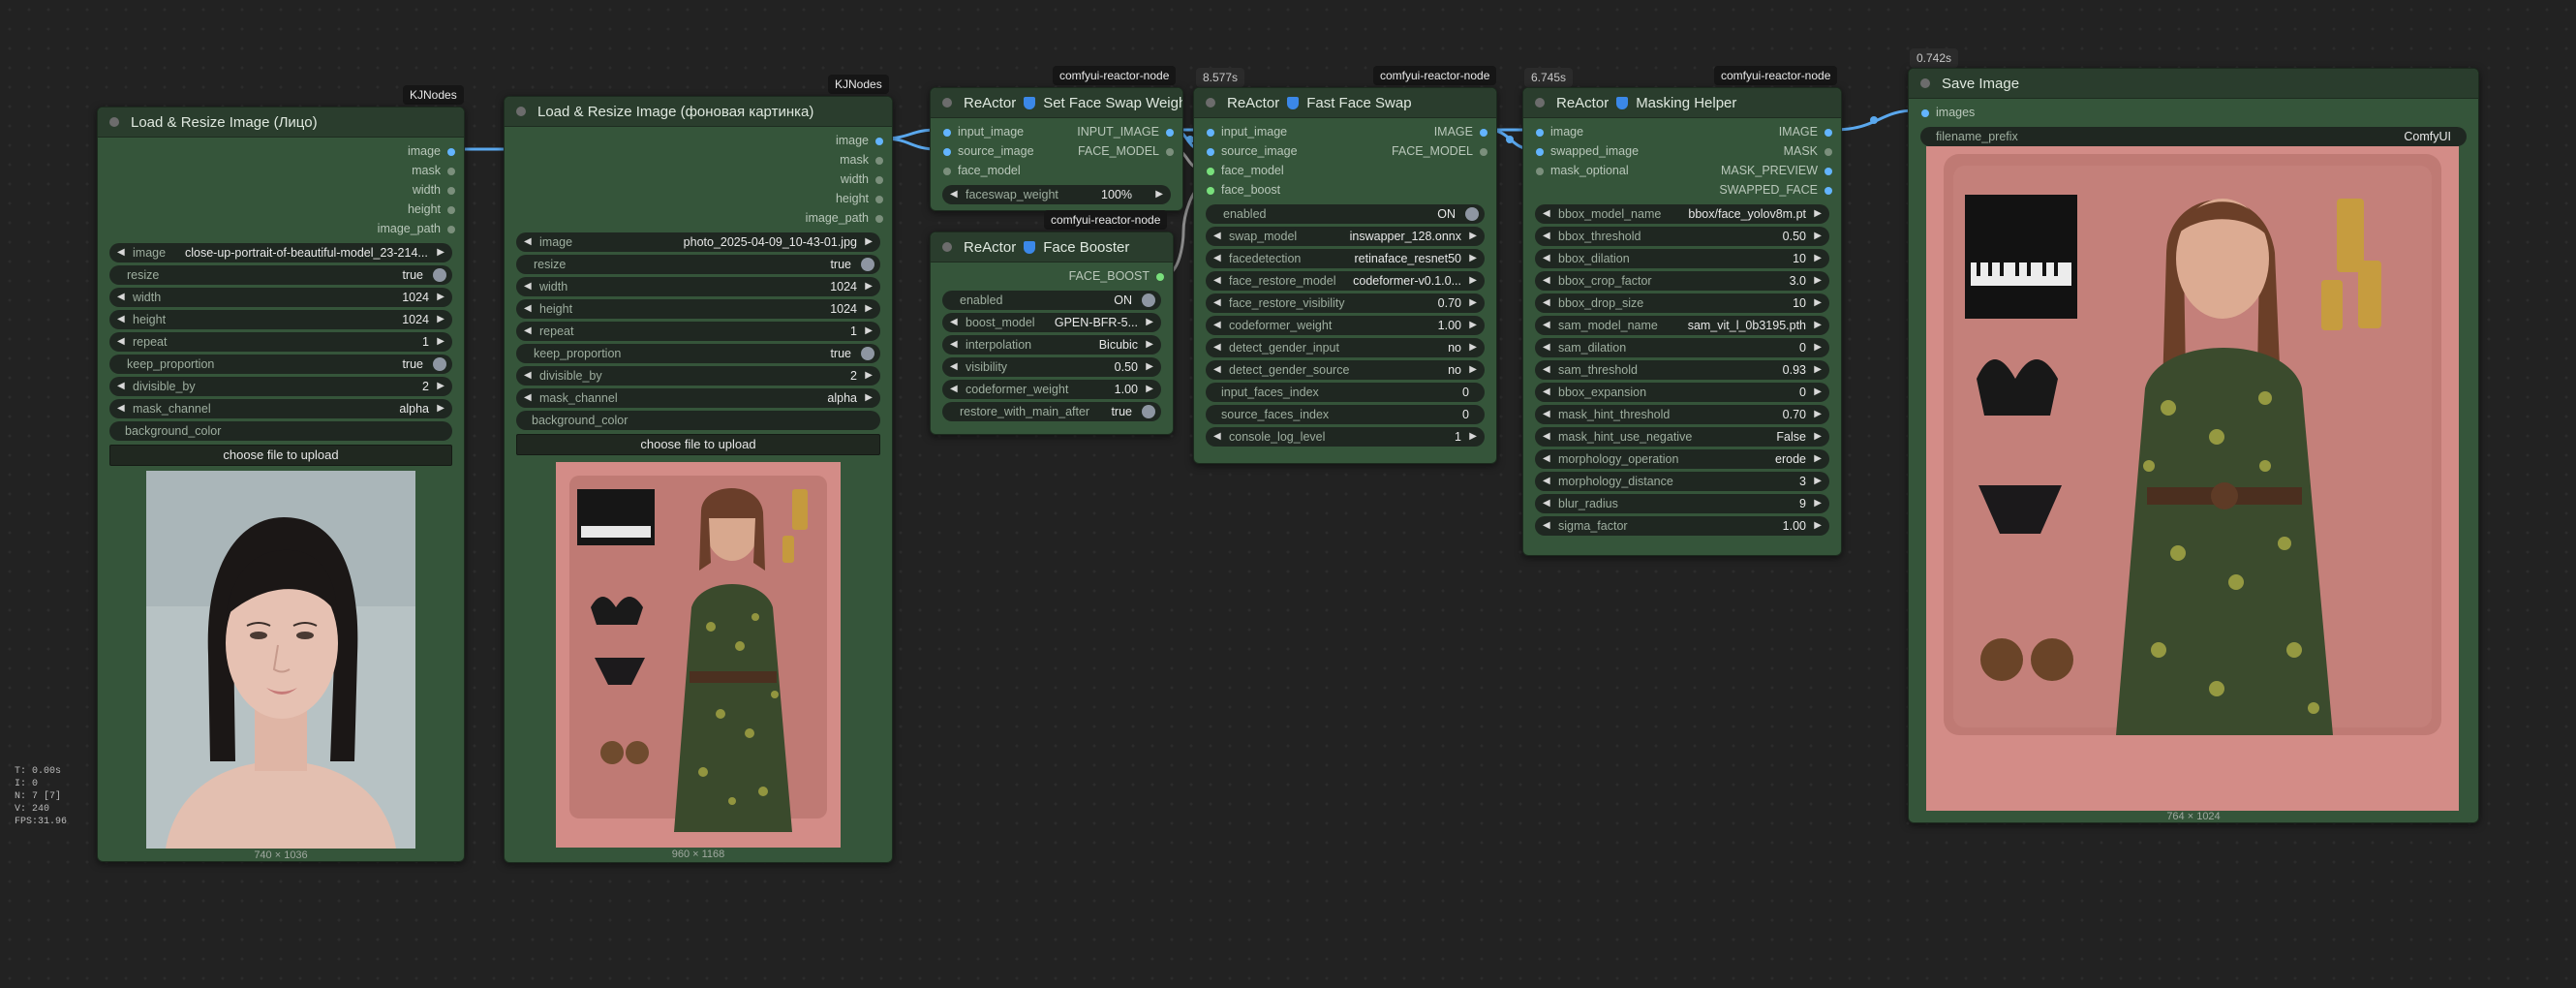  Describe the element at coordinates (1345, 437) in the screenshot. I see `console-log-level-number: ◀ console_log_level 1 ▶` at that location.